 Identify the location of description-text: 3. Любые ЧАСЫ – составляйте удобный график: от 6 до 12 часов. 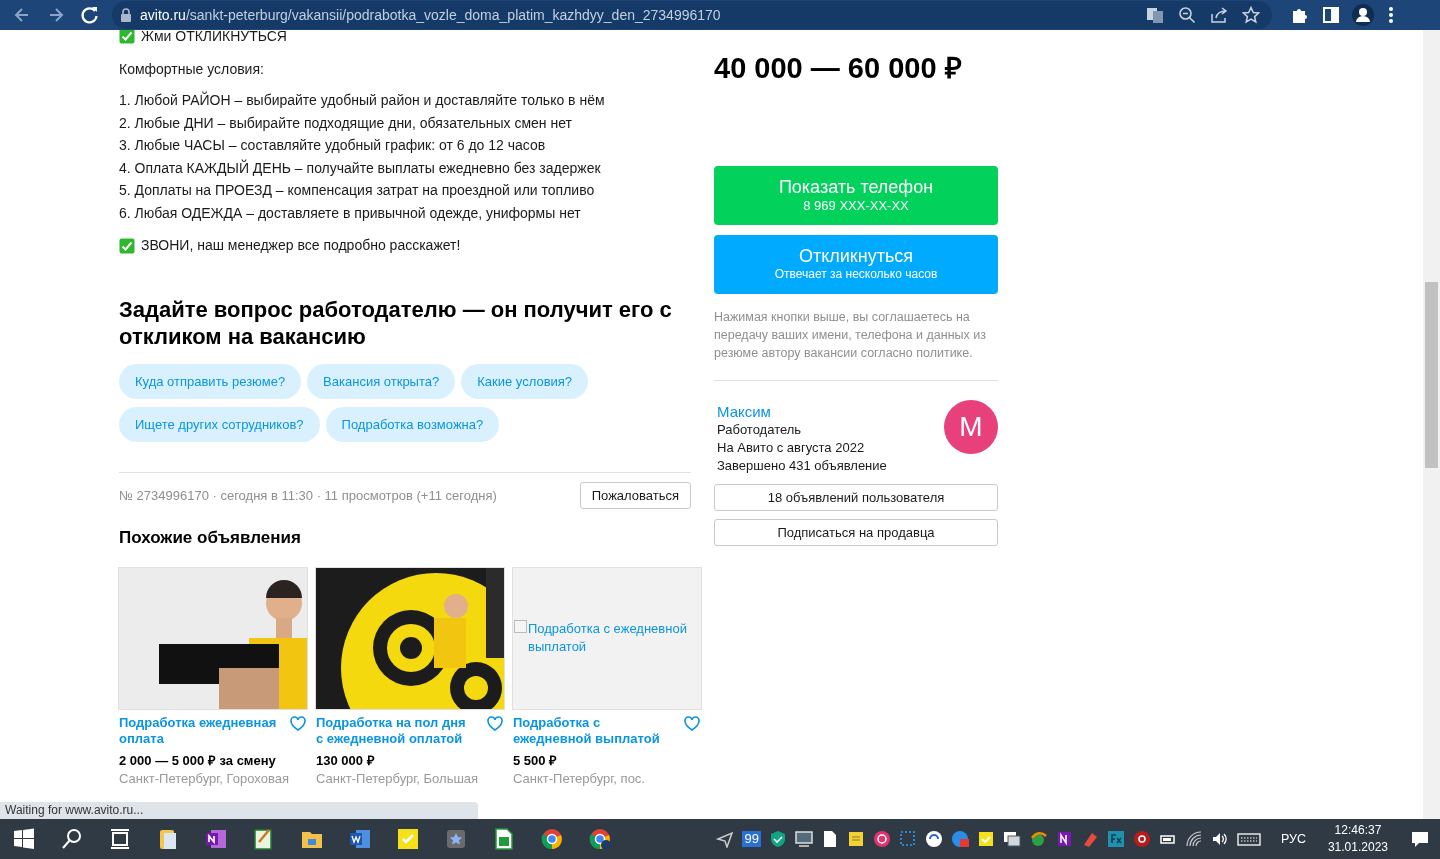
(333, 145).